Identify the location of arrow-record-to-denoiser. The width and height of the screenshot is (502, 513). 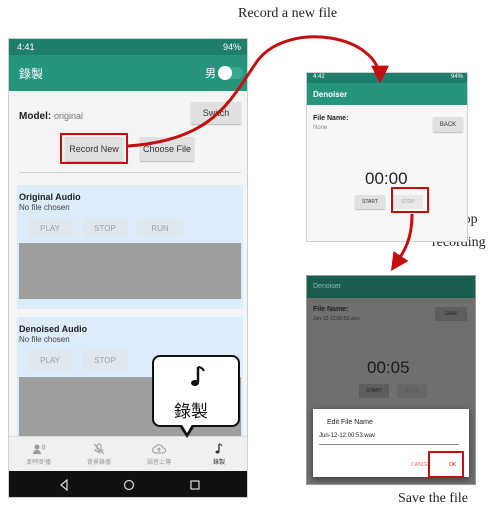
(258, 91).